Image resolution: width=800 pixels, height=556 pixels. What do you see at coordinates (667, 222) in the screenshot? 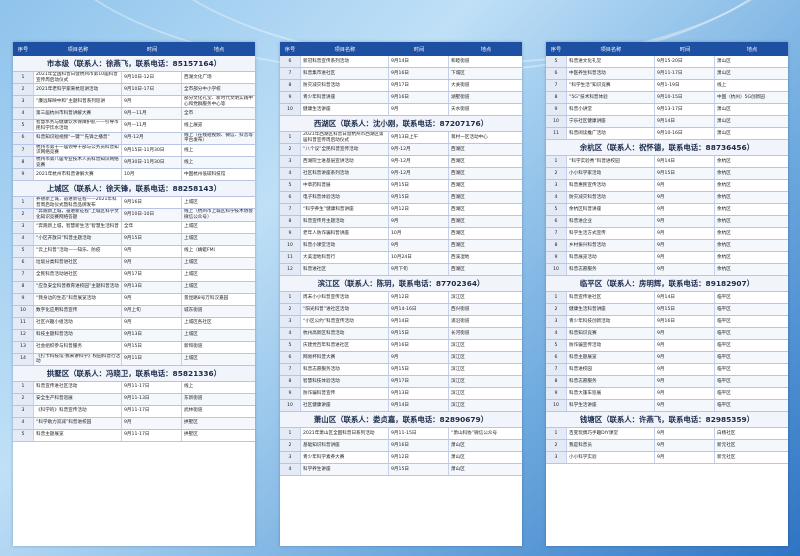
I see `table-row: 6 科普进企业 9月 余杭区` at bounding box center [667, 222].